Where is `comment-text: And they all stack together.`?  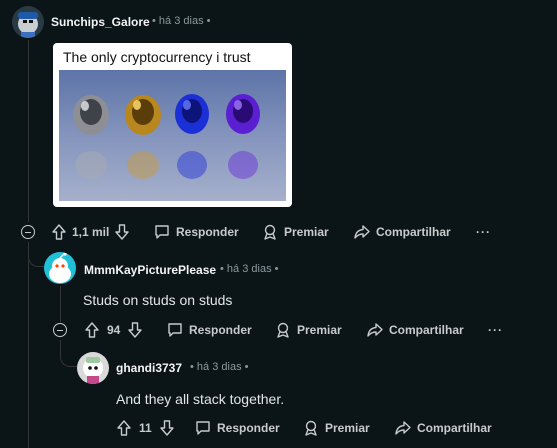
comment-text: And they all stack together. is located at coordinates (200, 399).